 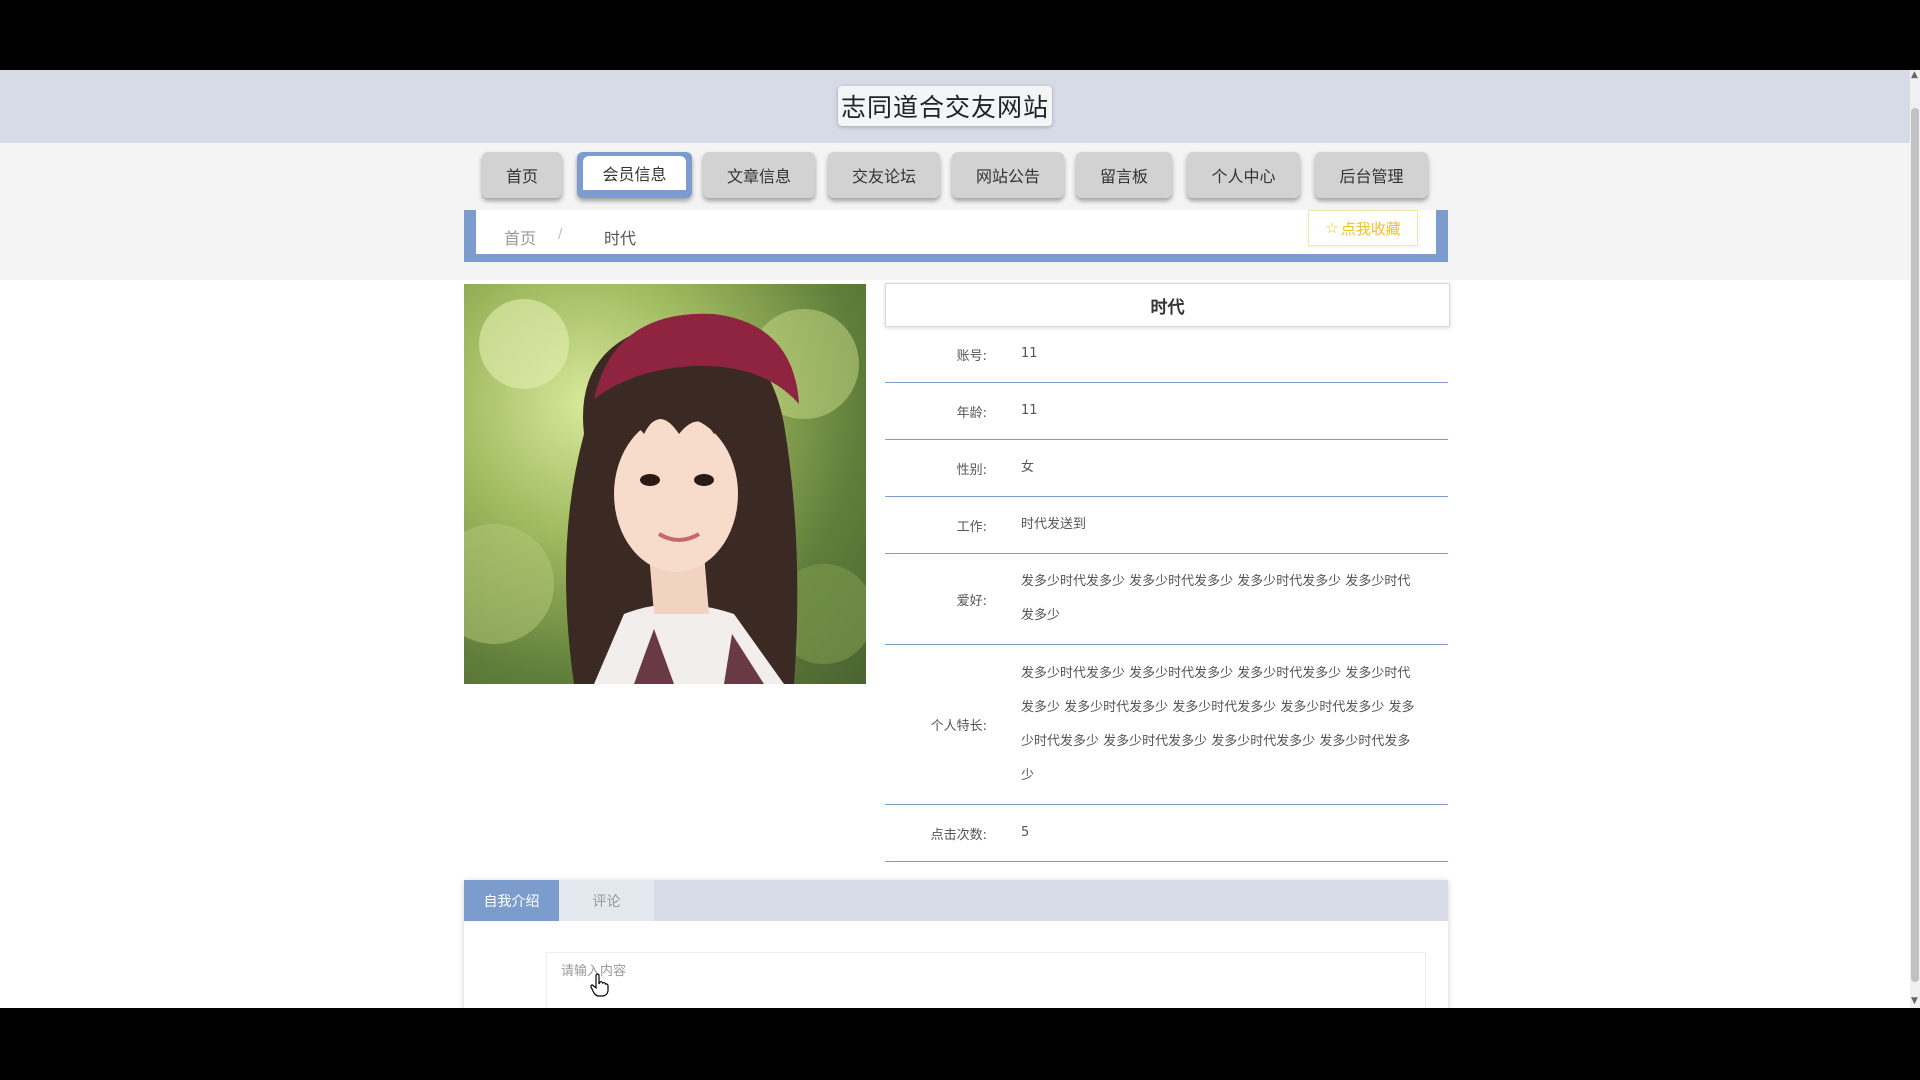 I want to click on nav-label: 文章信息, so click(x=758, y=176).